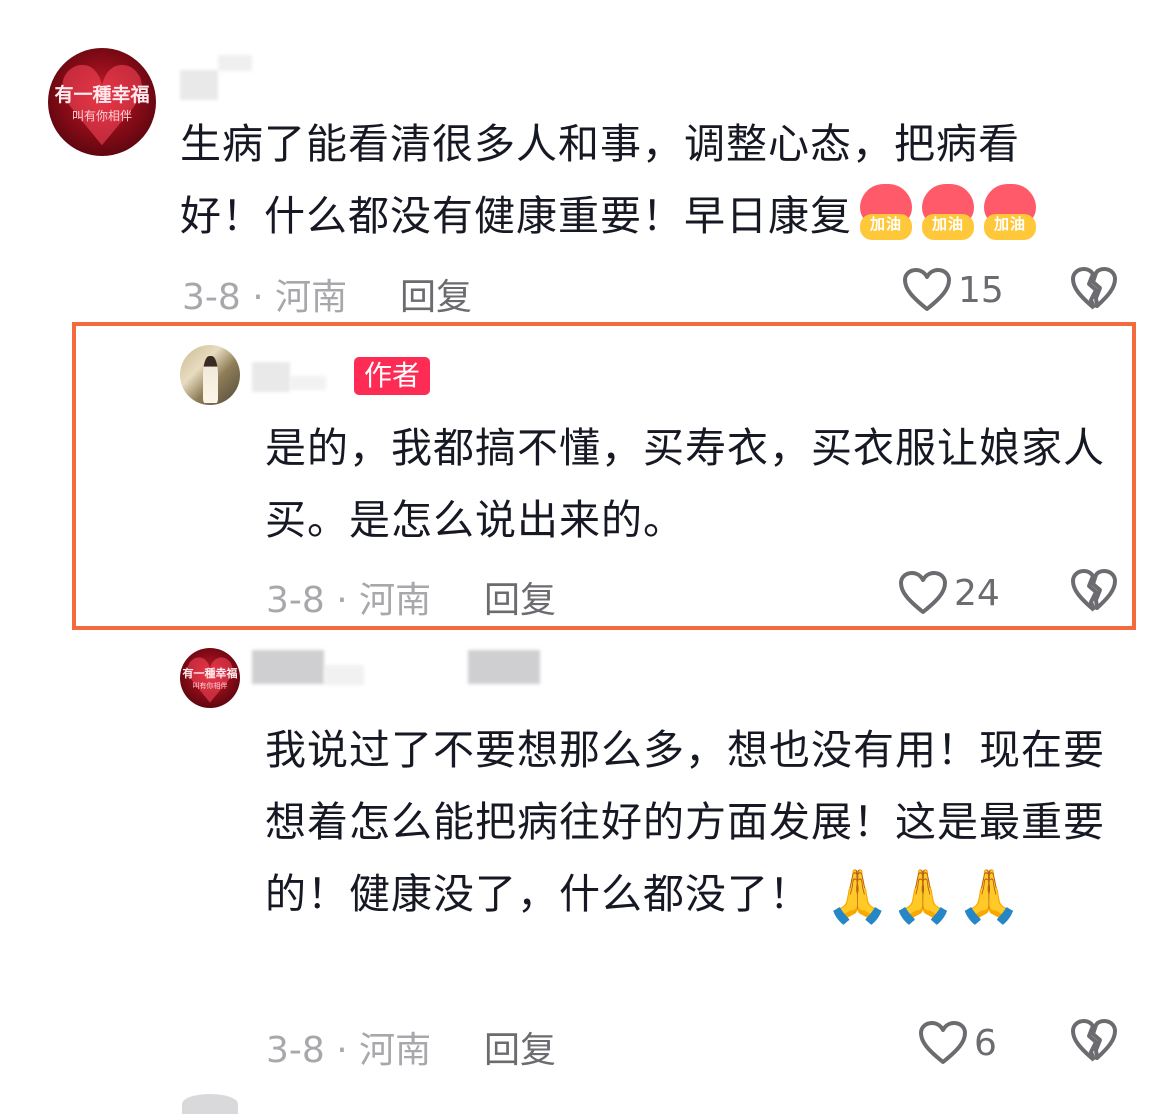 The image size is (1170, 1114). What do you see at coordinates (968, 1043) in the screenshot?
I see `like-button: 6` at bounding box center [968, 1043].